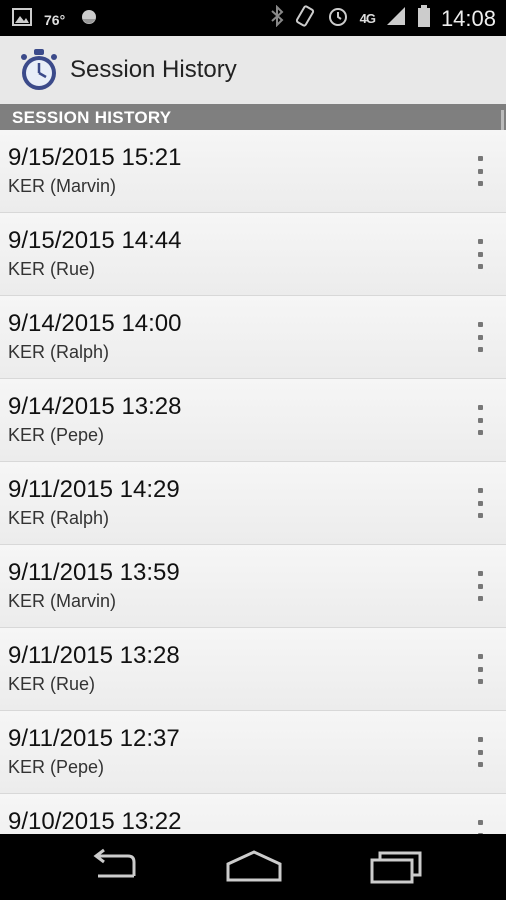 This screenshot has height=900, width=506. Describe the element at coordinates (153, 69) in the screenshot. I see `page-title: Session History` at that location.